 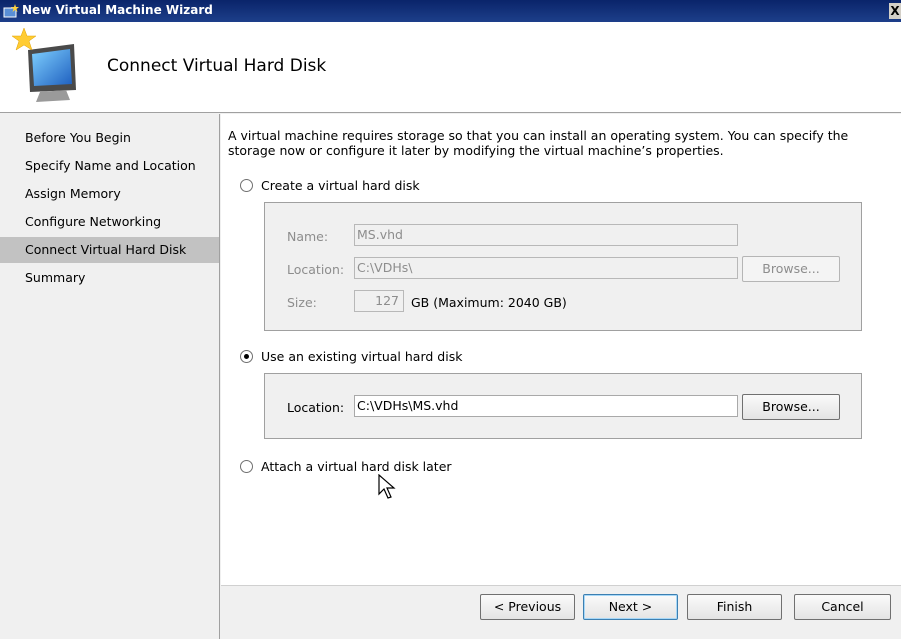 What do you see at coordinates (630, 607) in the screenshot?
I see `next-button: Next >` at bounding box center [630, 607].